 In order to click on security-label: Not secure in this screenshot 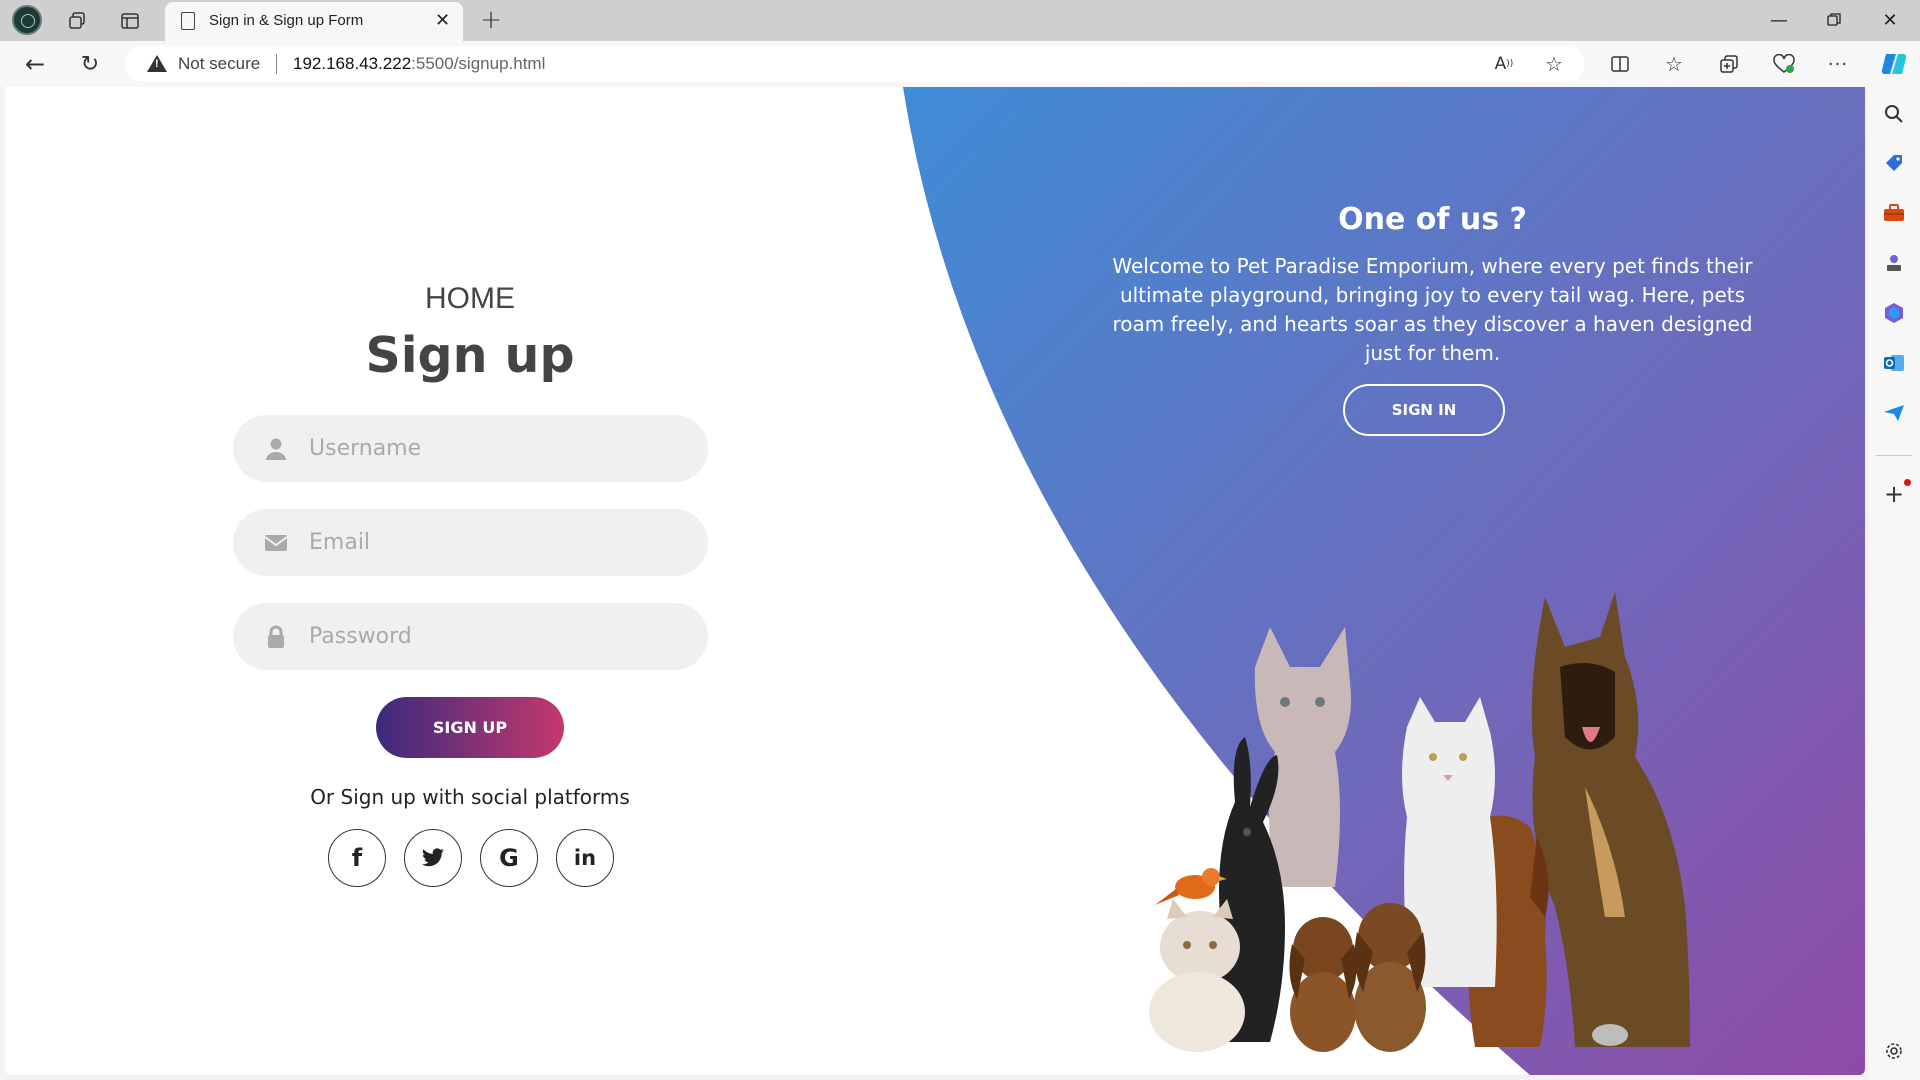, I will do `click(219, 64)`.